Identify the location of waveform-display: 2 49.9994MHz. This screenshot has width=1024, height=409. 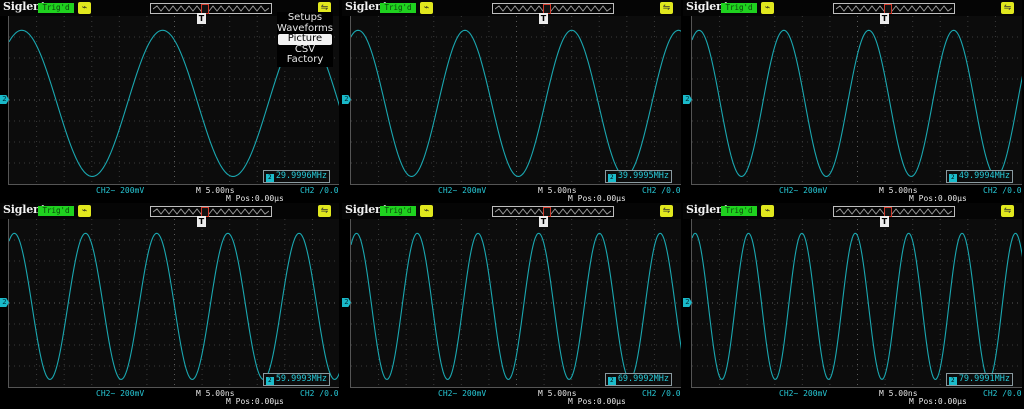
(856, 100).